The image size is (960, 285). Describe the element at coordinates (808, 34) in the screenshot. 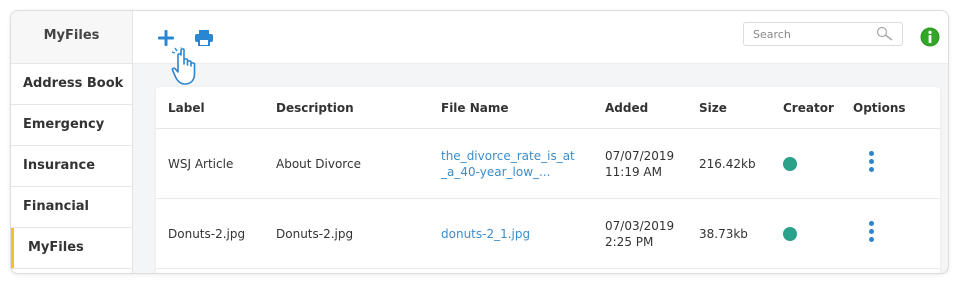

I see `search-input` at that location.